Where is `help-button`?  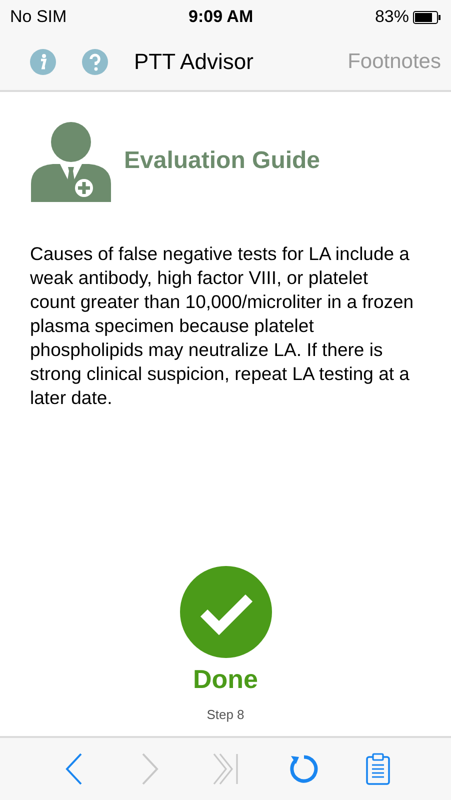 help-button is located at coordinates (95, 62).